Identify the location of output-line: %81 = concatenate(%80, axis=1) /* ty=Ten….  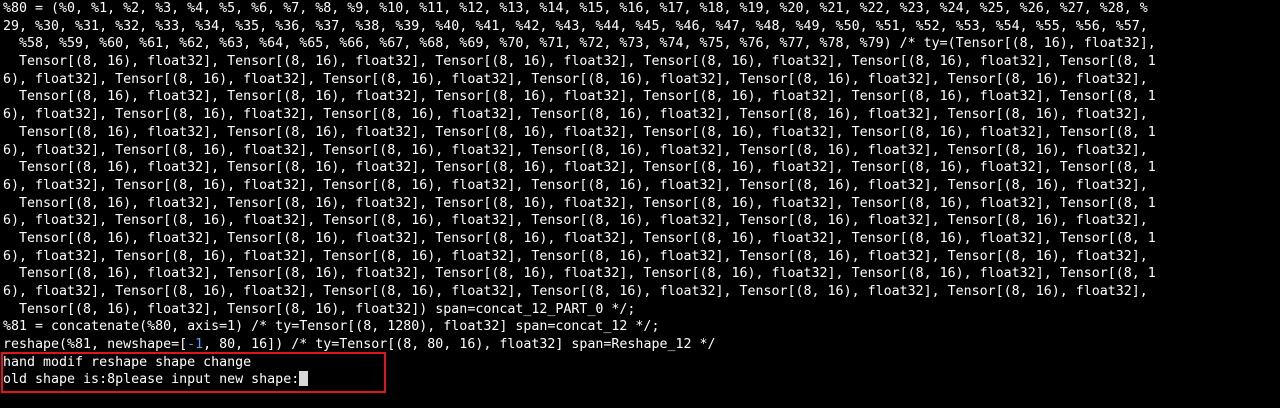
(331, 327).